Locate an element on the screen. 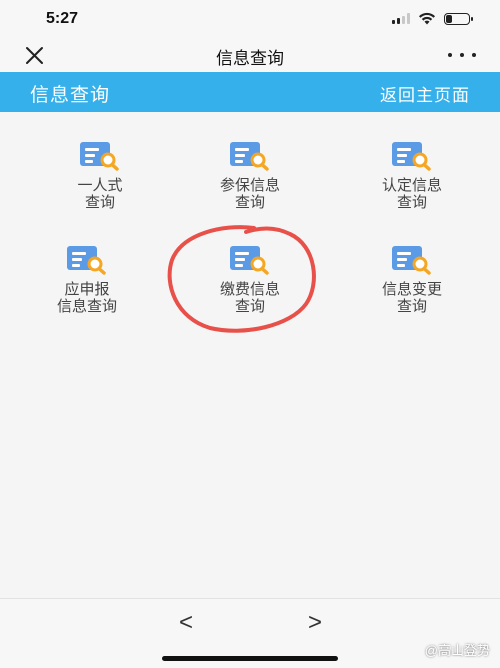 This screenshot has width=500, height=668. battery-level is located at coordinates (449, 18).